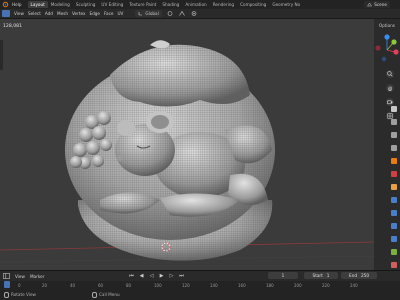 Image resolution: width=400 pixels, height=300 pixels. I want to click on camera-icon, so click(390, 102).